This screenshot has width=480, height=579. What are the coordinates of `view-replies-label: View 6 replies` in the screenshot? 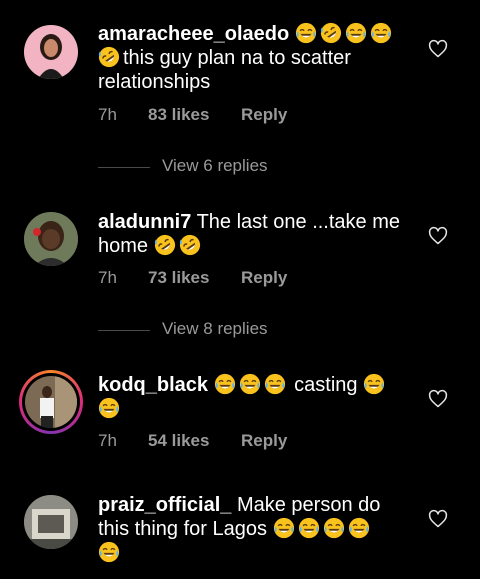 It's located at (215, 165).